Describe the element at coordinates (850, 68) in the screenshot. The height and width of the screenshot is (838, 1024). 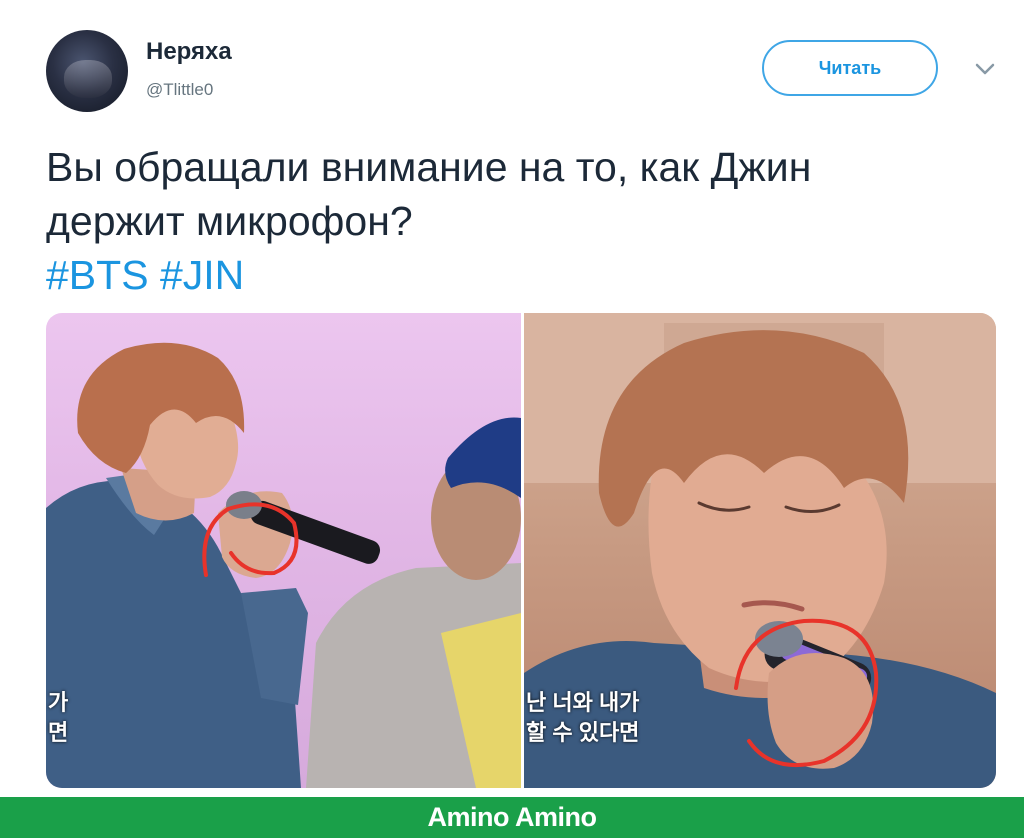
I see `follow-button: Читать` at that location.